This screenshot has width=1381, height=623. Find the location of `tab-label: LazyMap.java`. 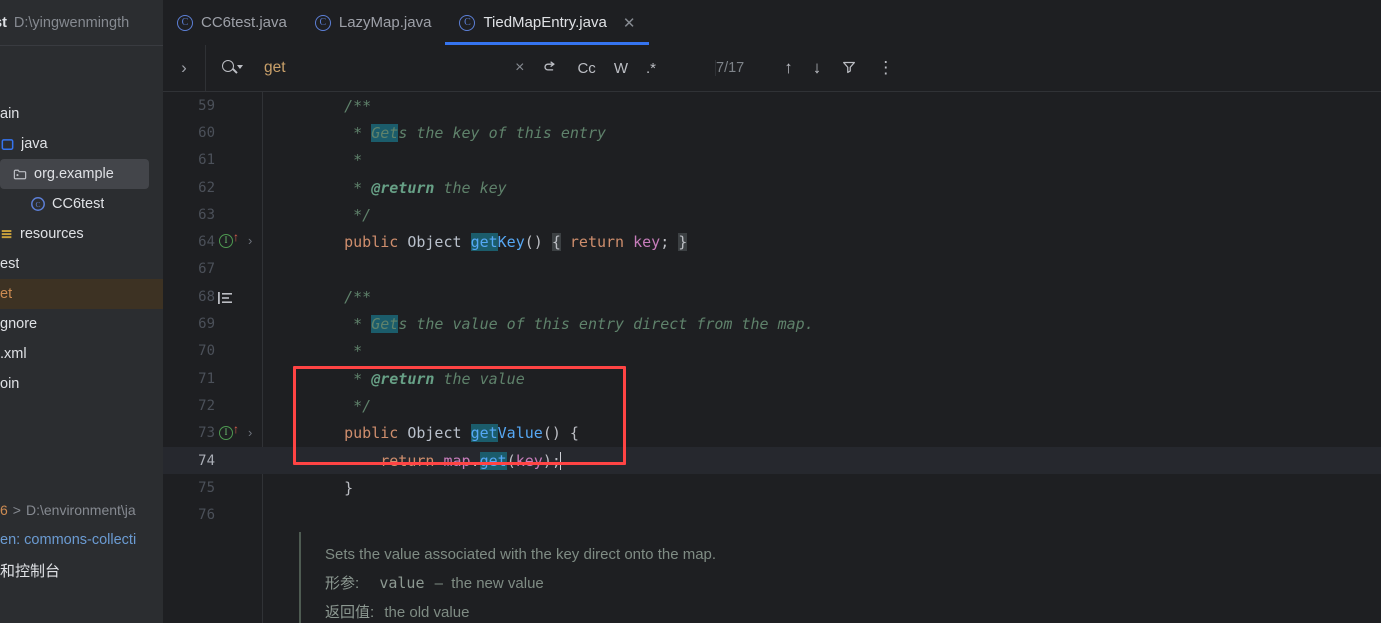

tab-label: LazyMap.java is located at coordinates (385, 22).